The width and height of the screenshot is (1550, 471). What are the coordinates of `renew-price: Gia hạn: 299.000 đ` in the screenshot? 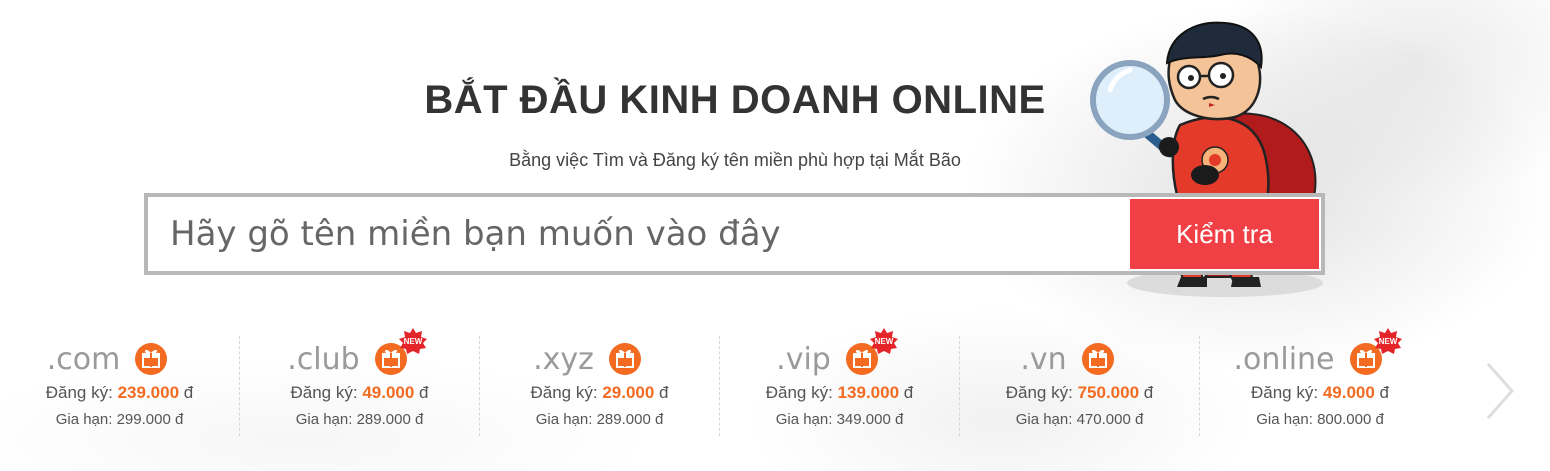 It's located at (119, 419).